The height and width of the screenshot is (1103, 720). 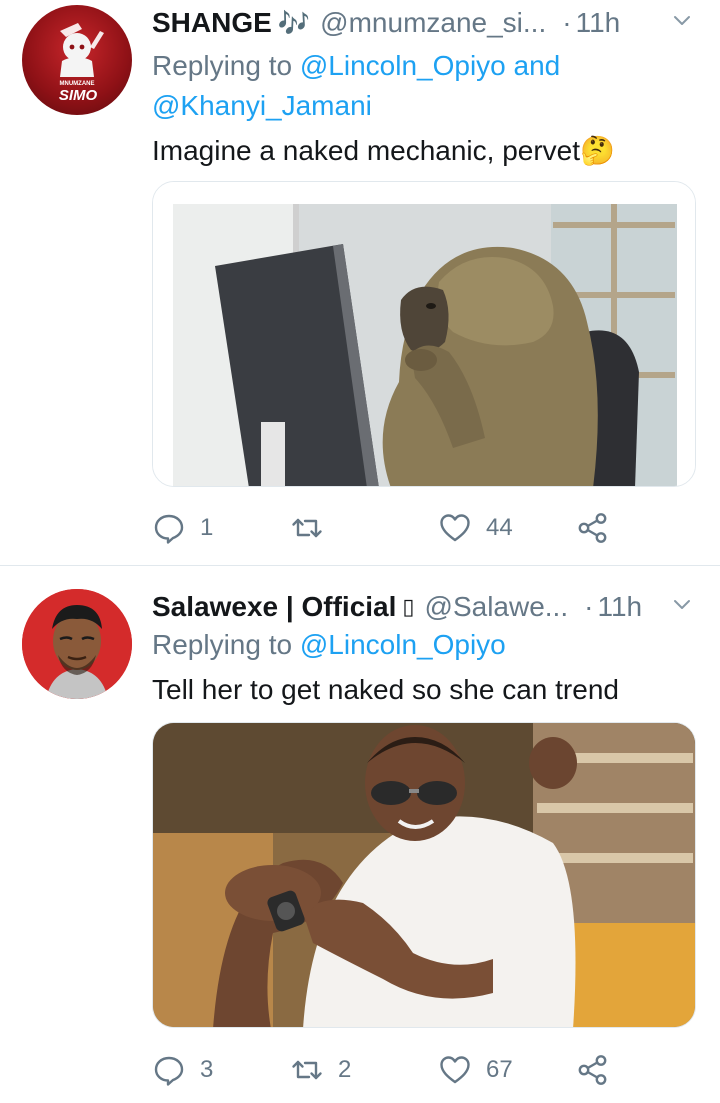 I want to click on like-count: 44, so click(x=499, y=527).